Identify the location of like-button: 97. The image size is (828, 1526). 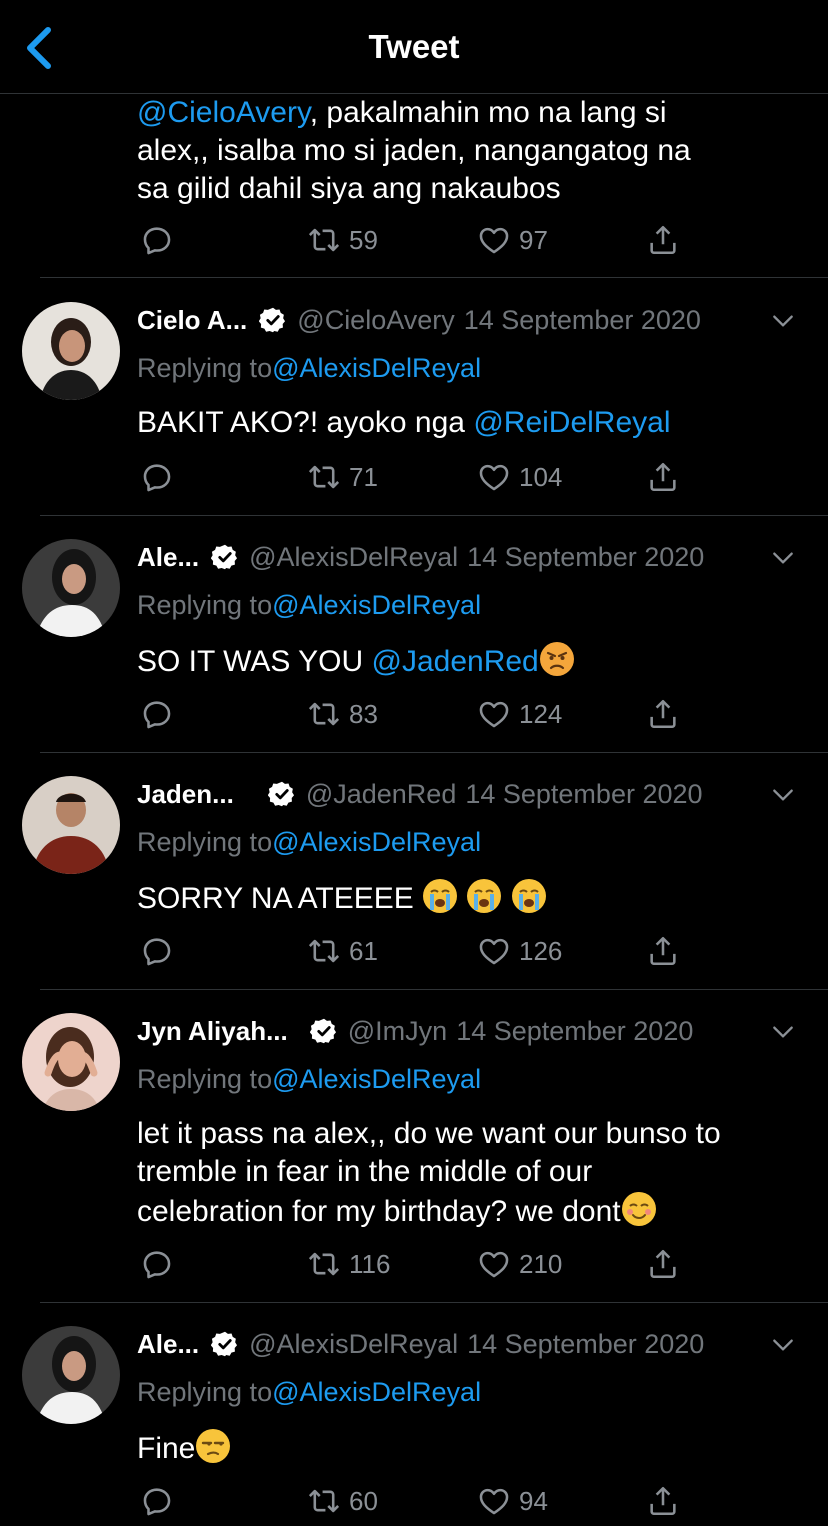
(512, 240).